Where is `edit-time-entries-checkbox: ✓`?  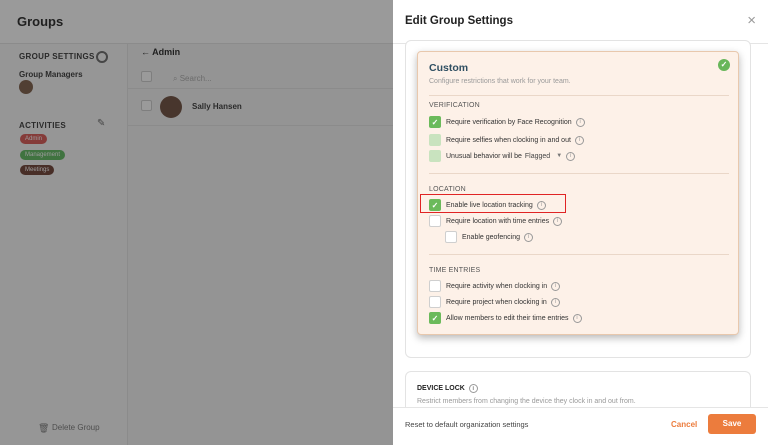
edit-time-entries-checkbox: ✓ is located at coordinates (435, 318).